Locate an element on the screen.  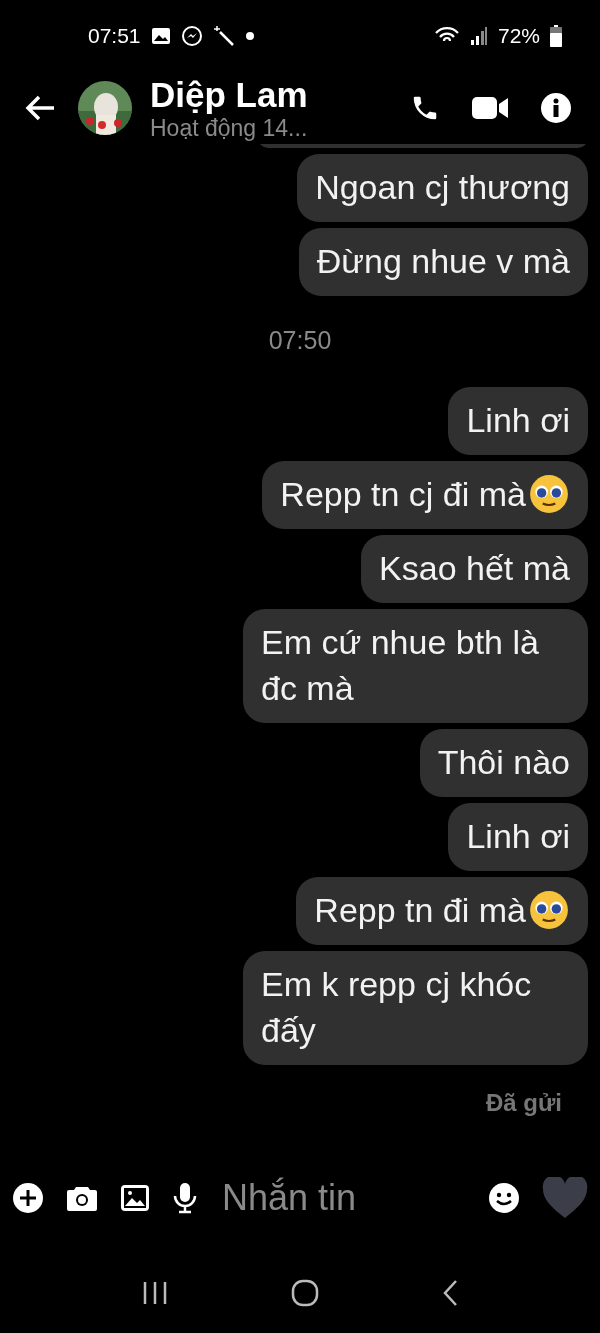
message-bubble: Em cứ nhue bth là đc mà is located at coordinates (415, 666).